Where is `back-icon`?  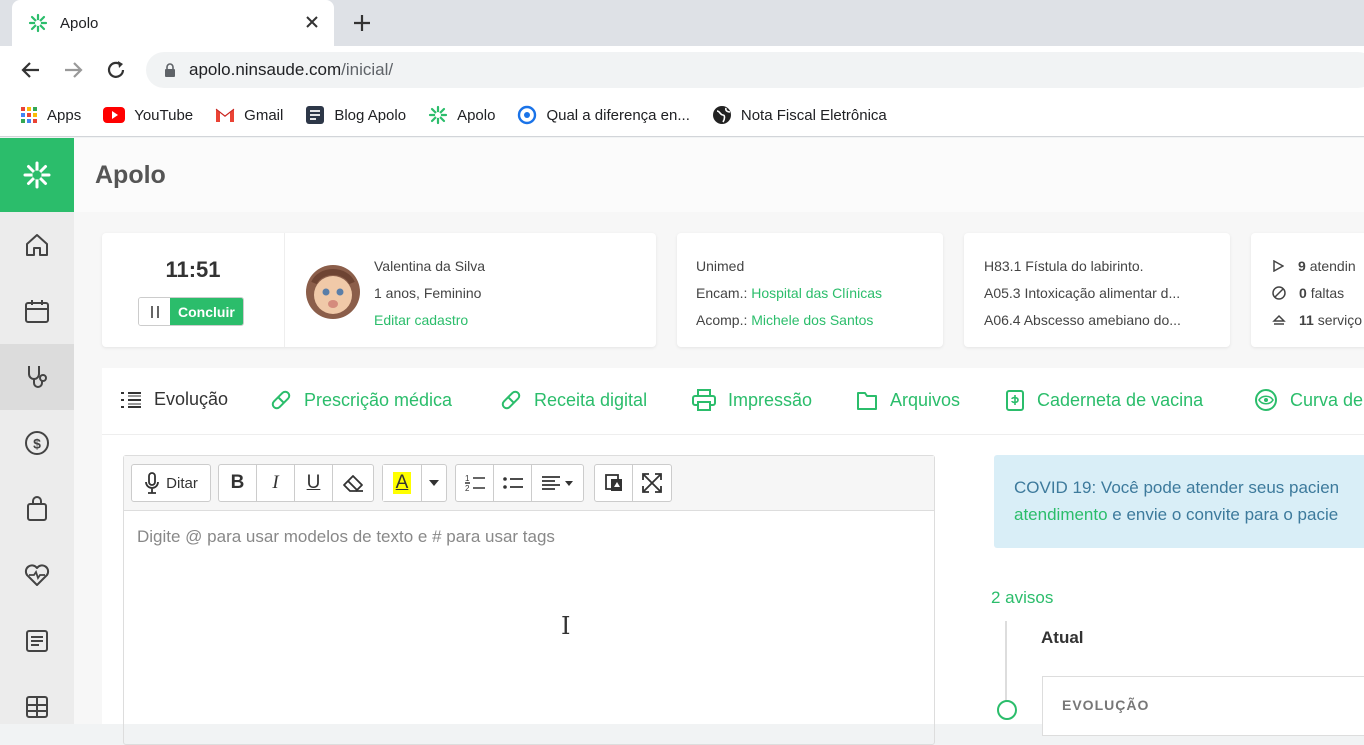 back-icon is located at coordinates (31, 70).